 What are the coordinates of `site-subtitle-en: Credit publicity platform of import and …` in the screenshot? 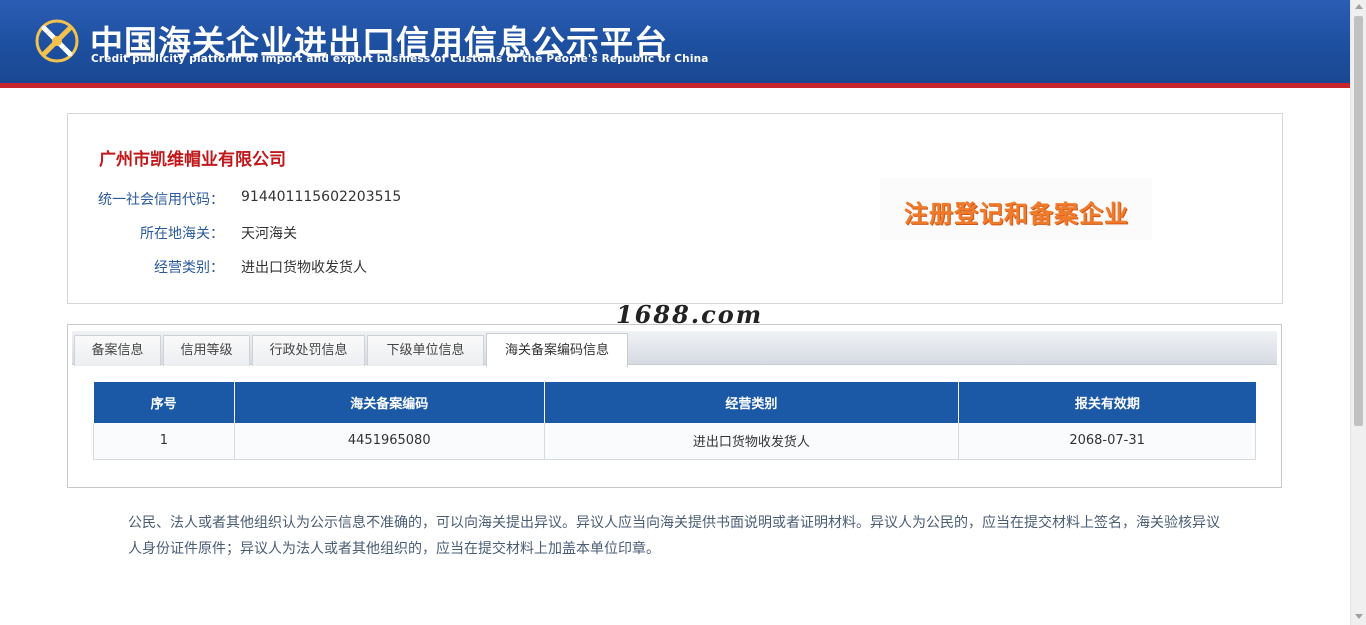 It's located at (400, 59).